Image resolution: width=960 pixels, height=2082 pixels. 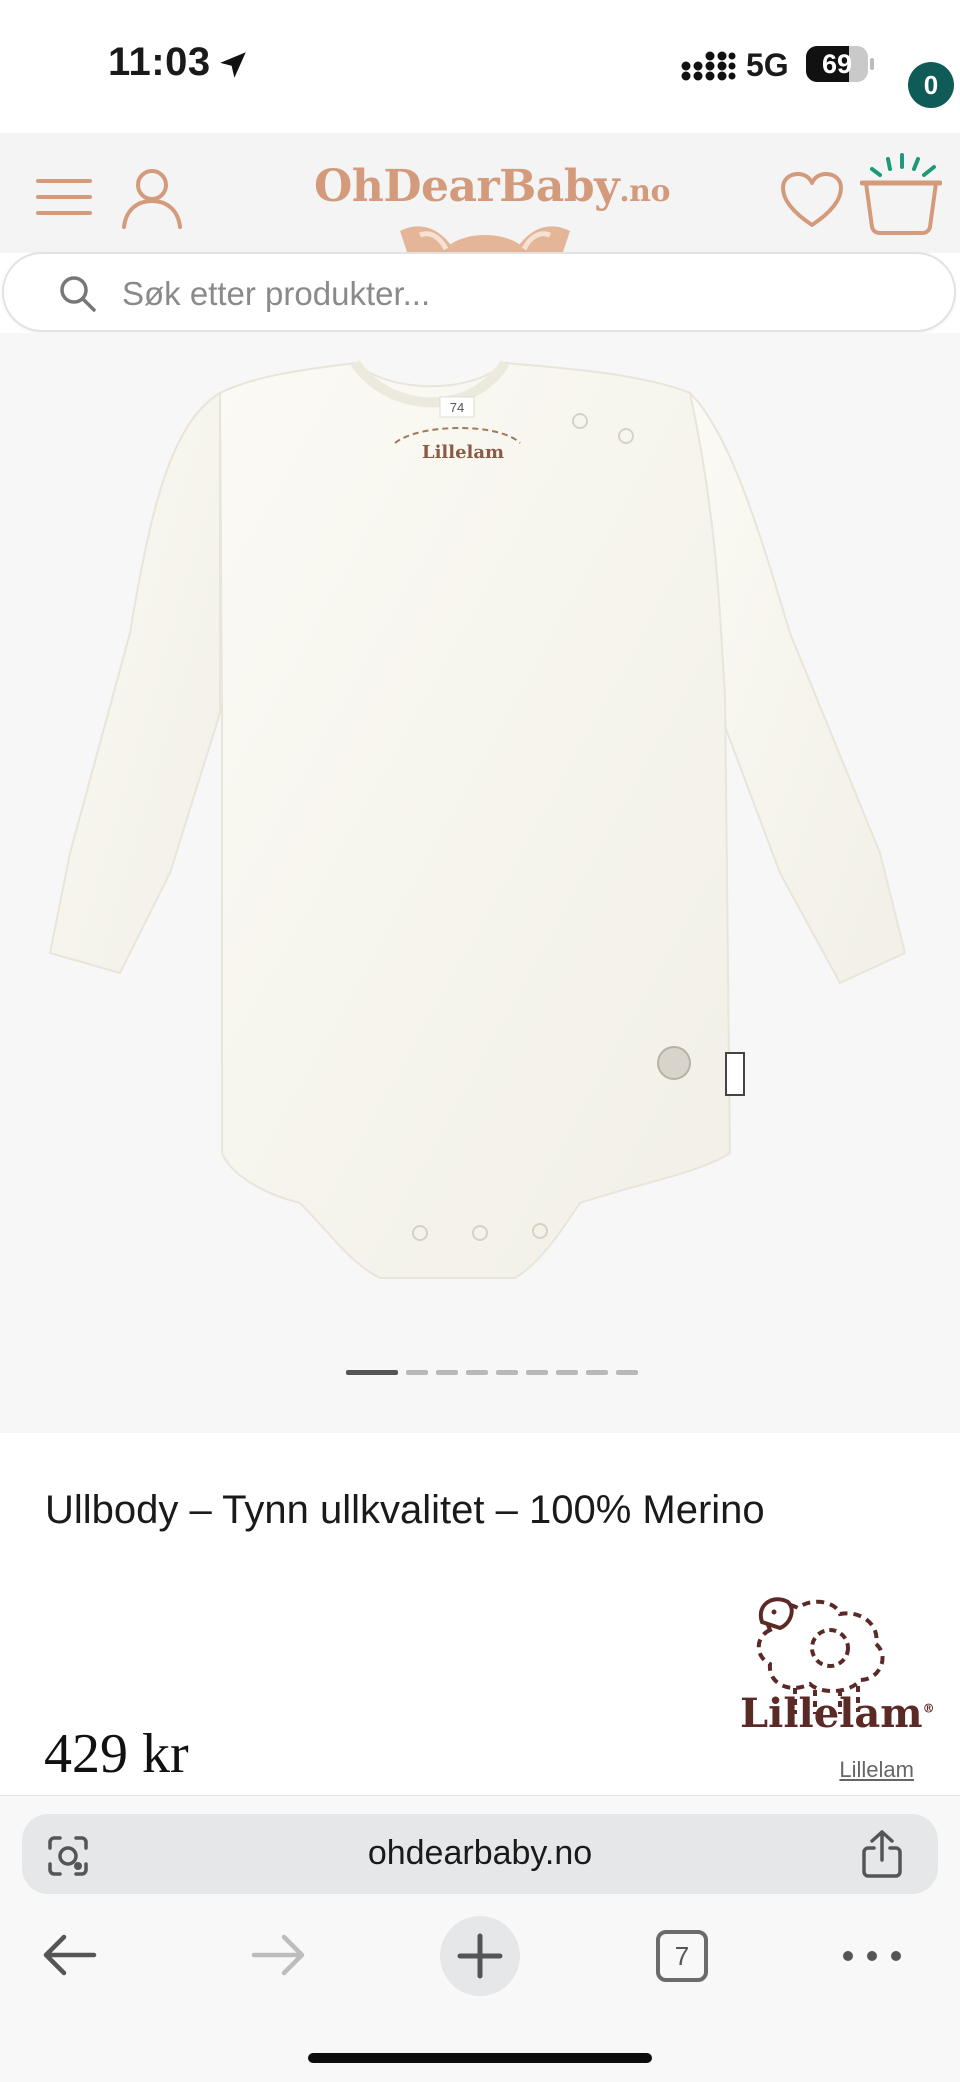 I want to click on battery-indicator: 69, so click(x=840, y=64).